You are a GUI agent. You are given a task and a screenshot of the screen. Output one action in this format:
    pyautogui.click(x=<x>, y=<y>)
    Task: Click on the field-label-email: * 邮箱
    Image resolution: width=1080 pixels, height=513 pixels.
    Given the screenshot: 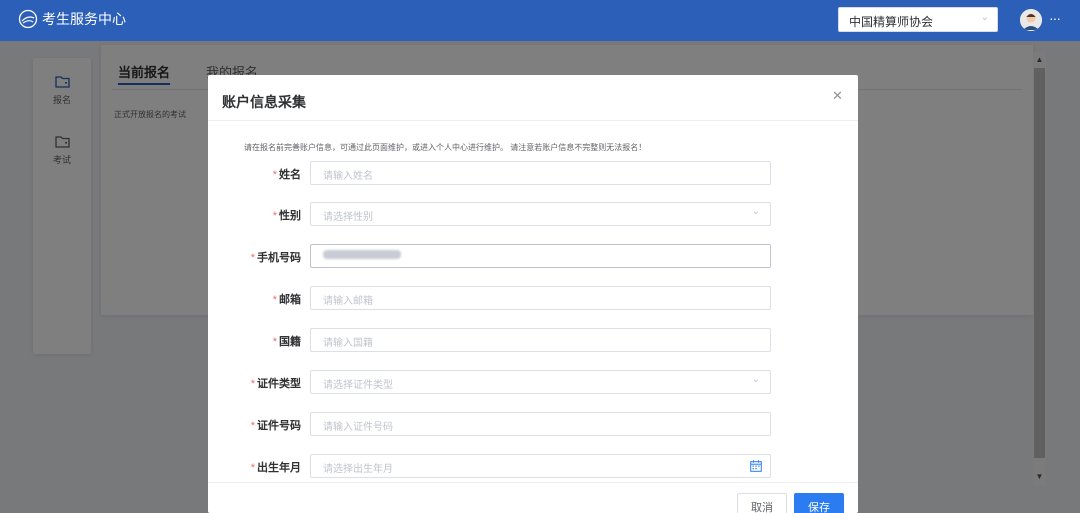 What is the action you would take?
    pyautogui.click(x=286, y=300)
    